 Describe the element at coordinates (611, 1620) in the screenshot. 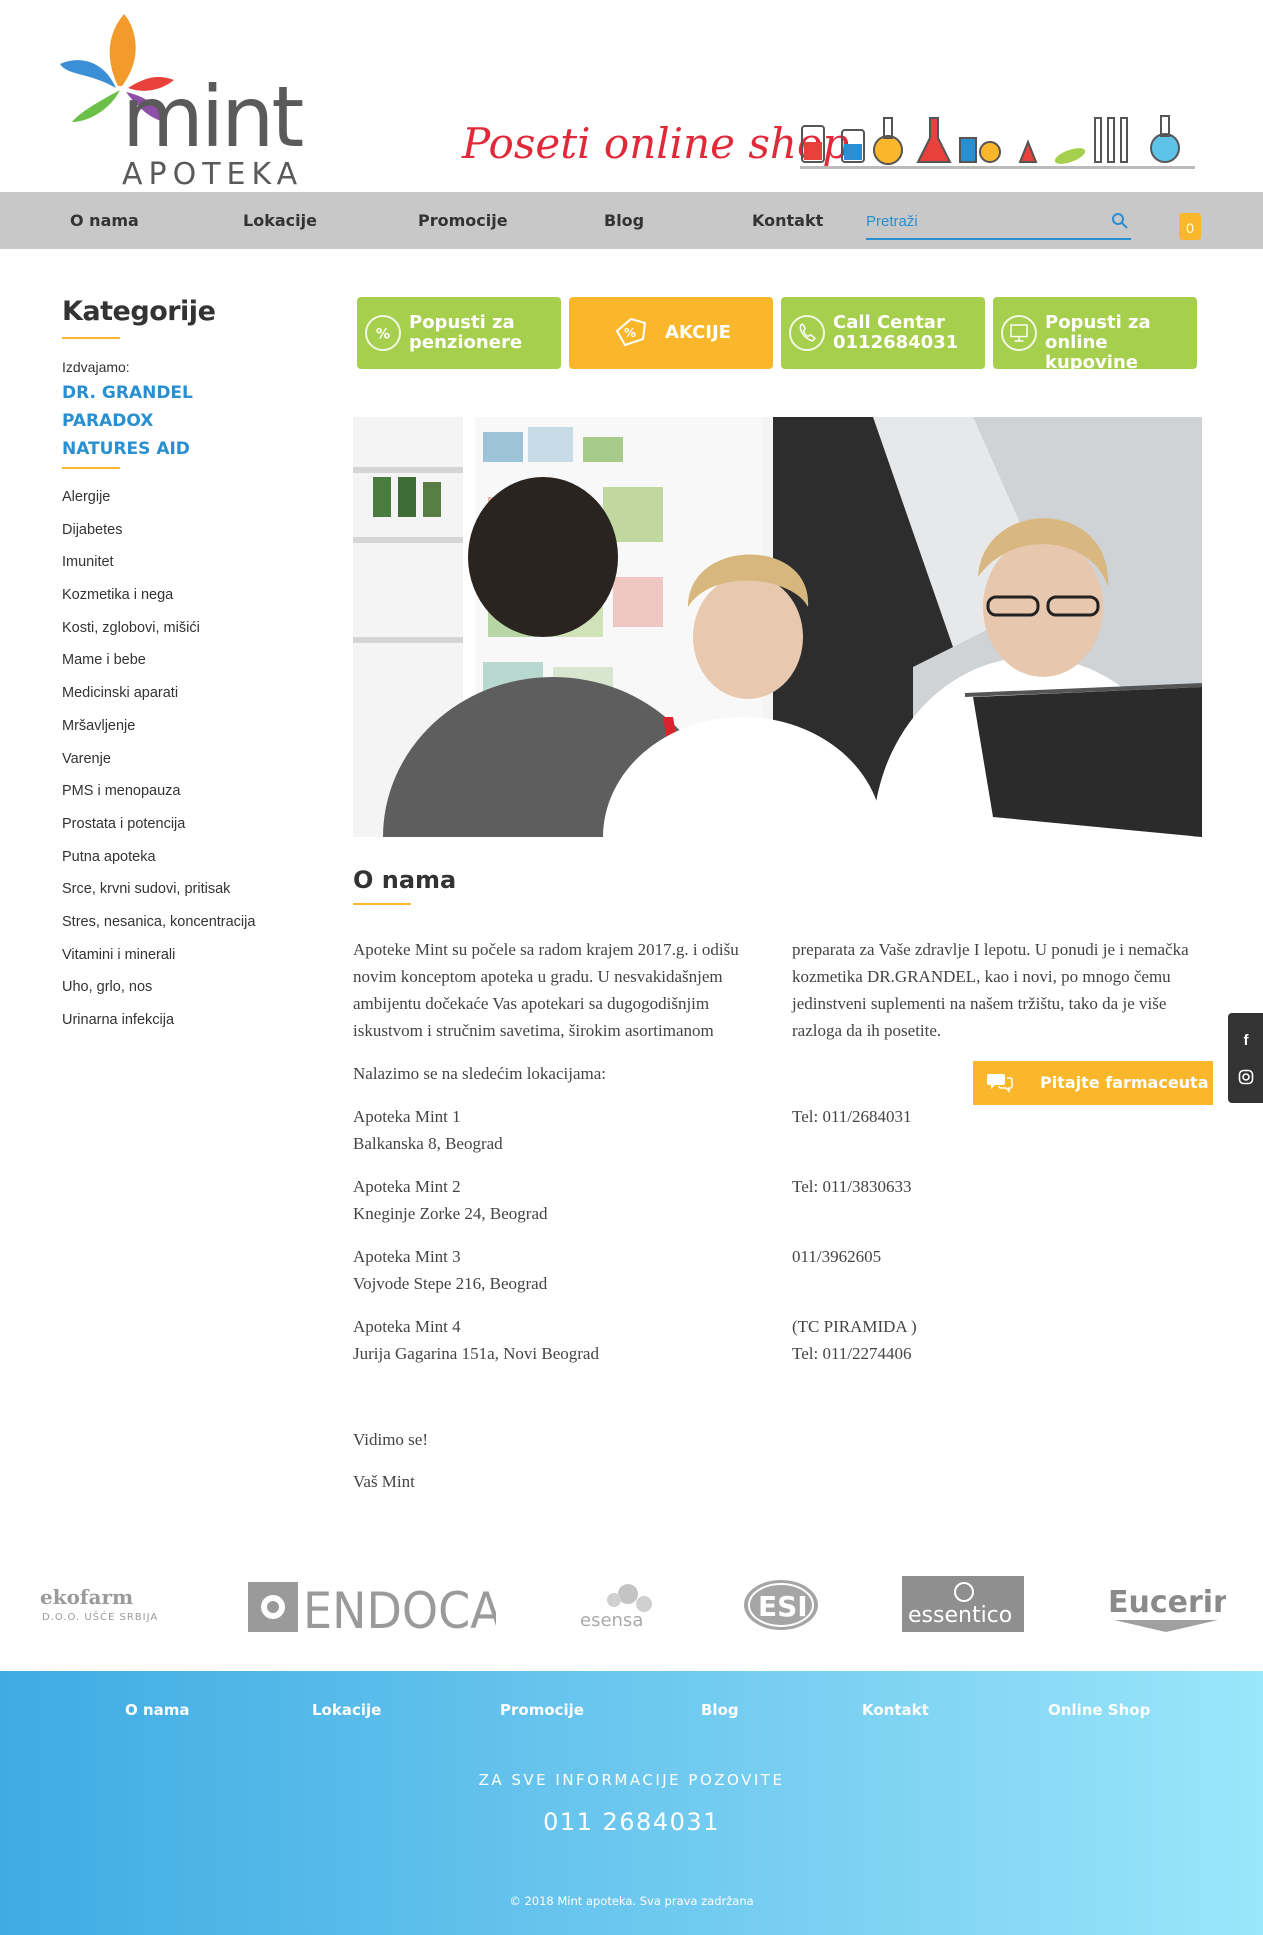

I see `svg-text: esensa` at that location.